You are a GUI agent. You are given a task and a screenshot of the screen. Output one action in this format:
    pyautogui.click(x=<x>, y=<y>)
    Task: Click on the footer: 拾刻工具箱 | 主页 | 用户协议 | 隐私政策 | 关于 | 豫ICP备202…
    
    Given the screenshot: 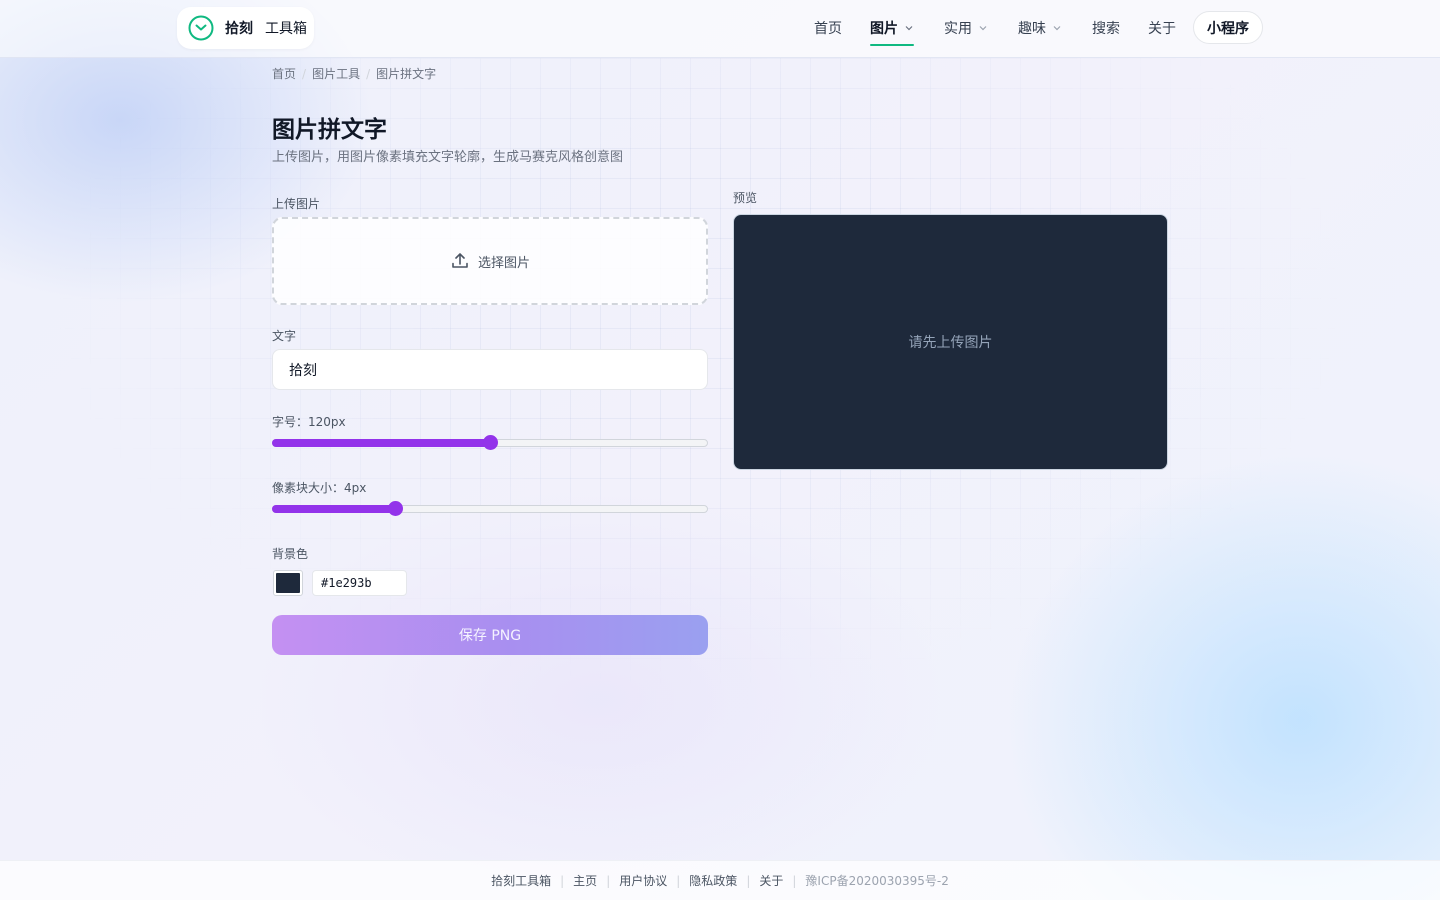 What is the action you would take?
    pyautogui.click(x=720, y=880)
    